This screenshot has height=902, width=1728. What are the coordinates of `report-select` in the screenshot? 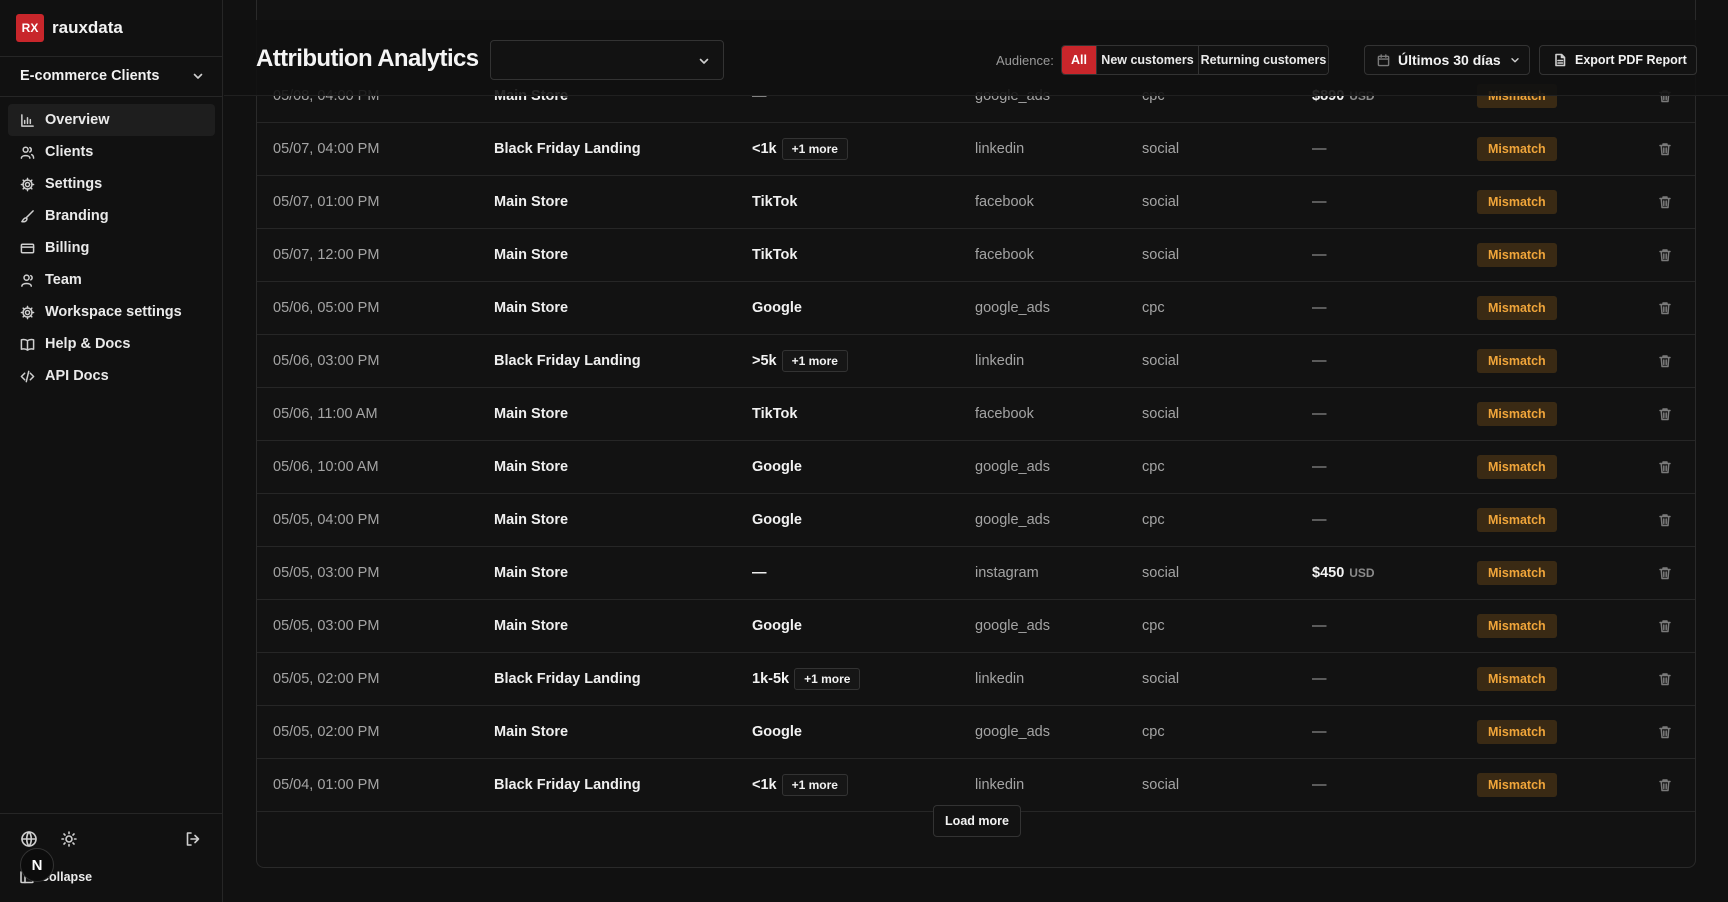 It's located at (607, 60).